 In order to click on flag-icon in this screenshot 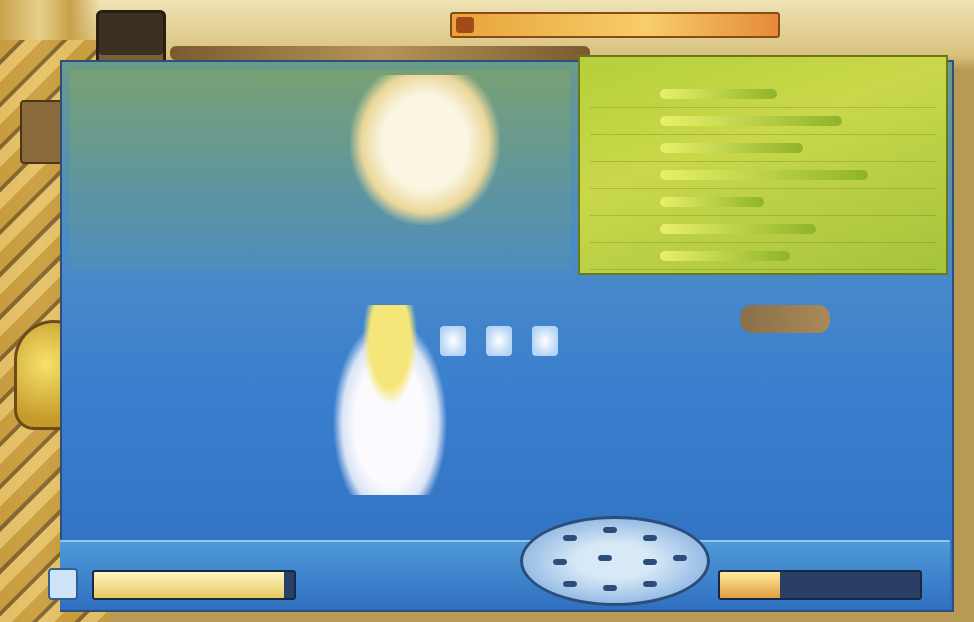, I will do `click(465, 25)`.